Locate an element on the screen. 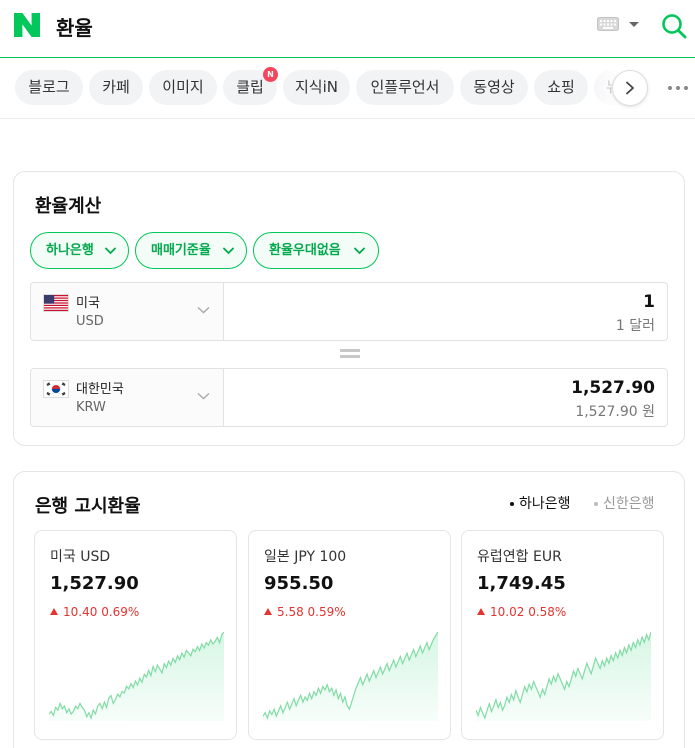 The height and width of the screenshot is (748, 695). to-currency-select: 대한민국 KRW is located at coordinates (127, 397).